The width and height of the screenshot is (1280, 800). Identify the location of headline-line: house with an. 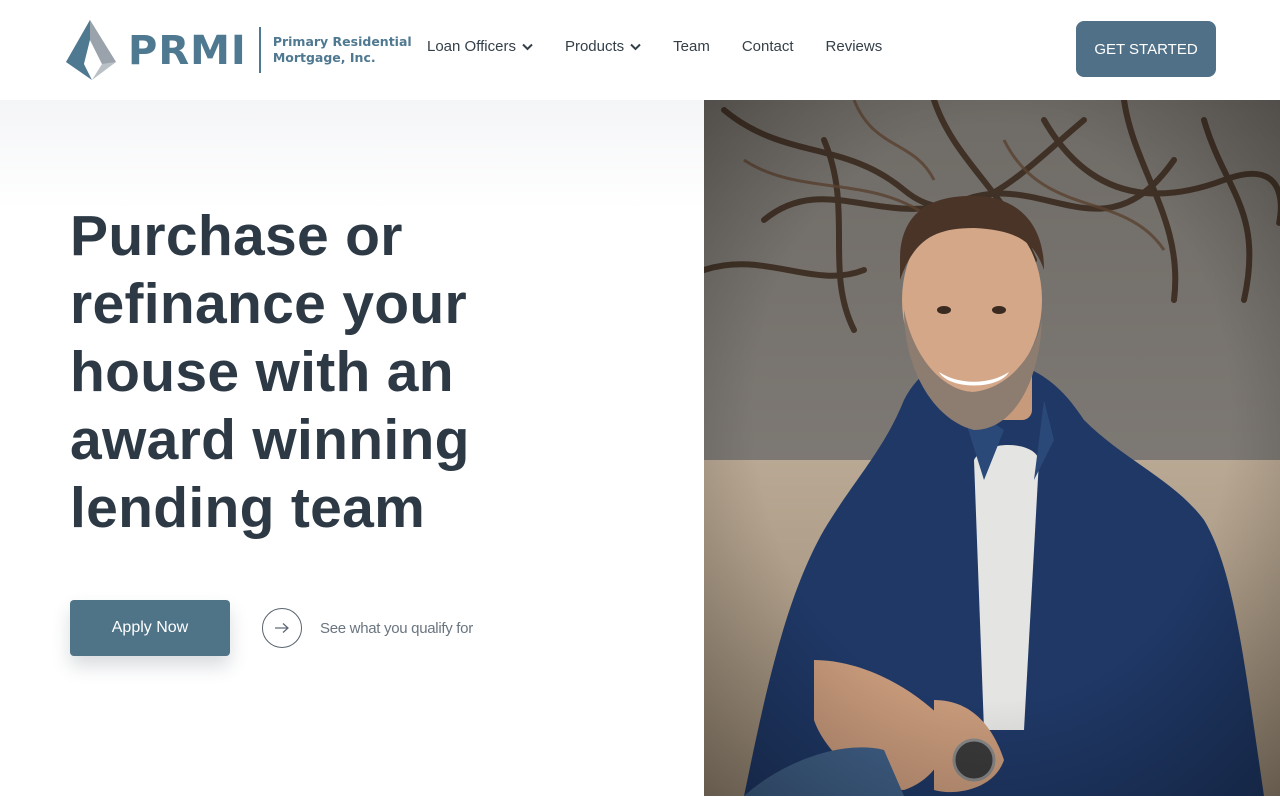
(262, 372).